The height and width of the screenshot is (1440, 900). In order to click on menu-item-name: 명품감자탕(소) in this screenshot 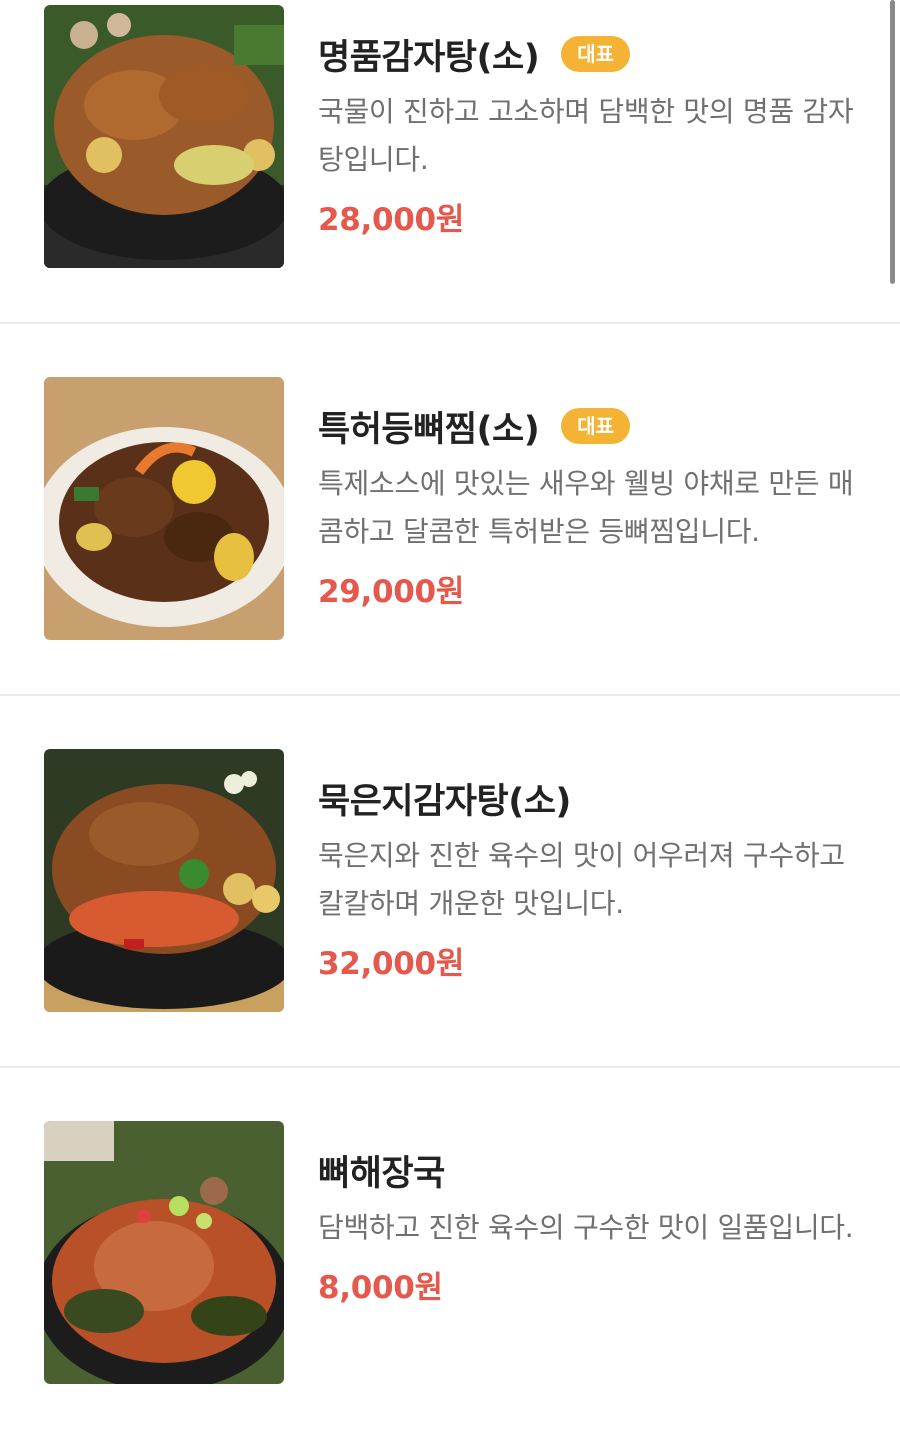, I will do `click(429, 57)`.